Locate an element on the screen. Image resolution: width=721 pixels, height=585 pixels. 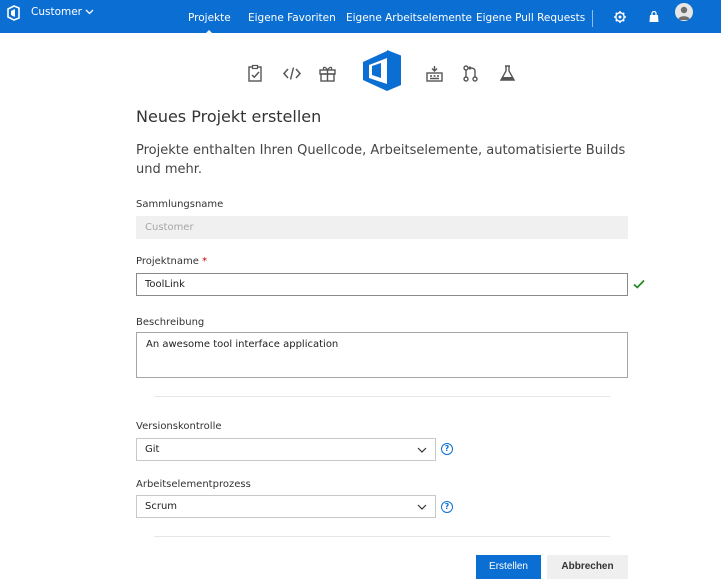
work-item-process-label: Arbeitselementprozess is located at coordinates (193, 484).